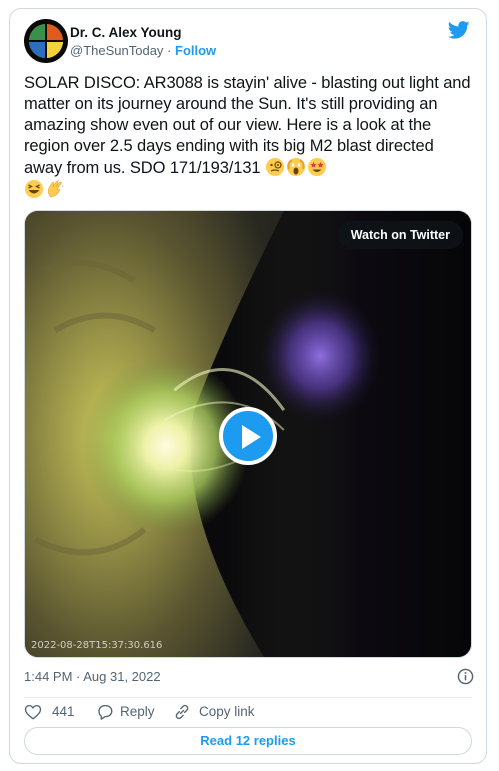 The height and width of the screenshot is (771, 499). I want to click on tweet-actions: 441 Reply Copy link, so click(250, 712).